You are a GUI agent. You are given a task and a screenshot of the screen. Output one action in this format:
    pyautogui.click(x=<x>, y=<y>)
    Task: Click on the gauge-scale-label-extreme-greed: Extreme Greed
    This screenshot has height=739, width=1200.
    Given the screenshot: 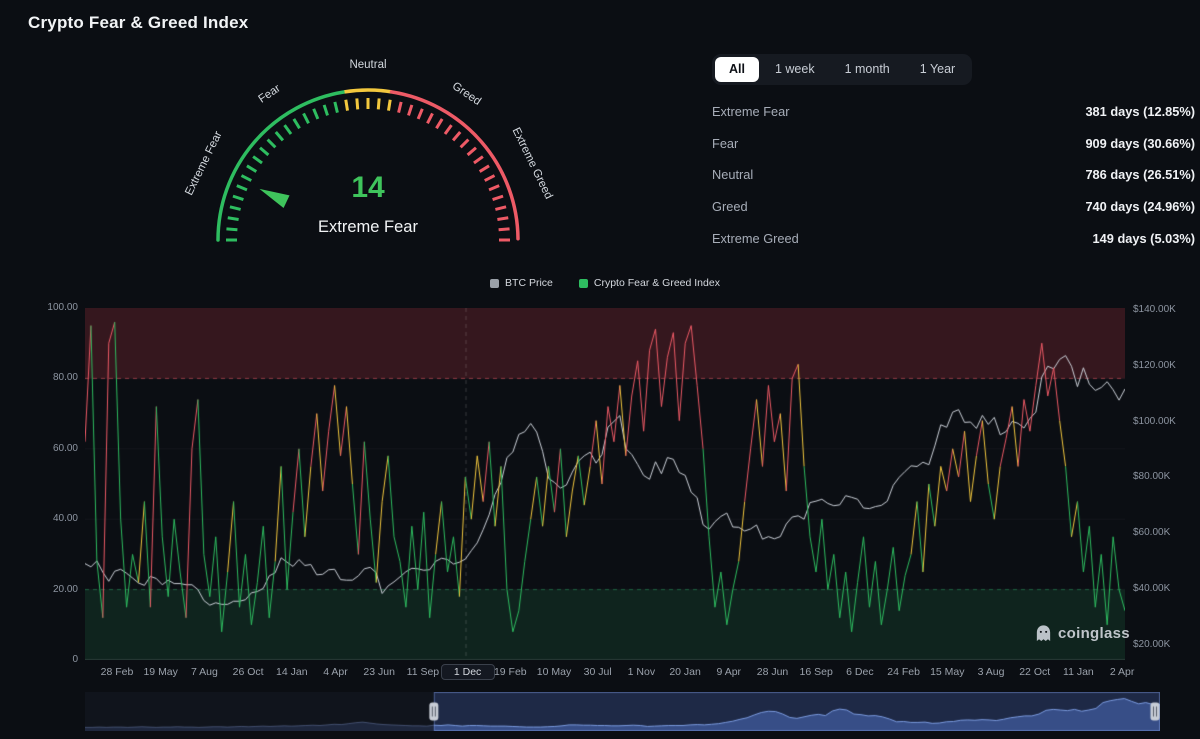 What is the action you would take?
    pyautogui.click(x=532, y=163)
    